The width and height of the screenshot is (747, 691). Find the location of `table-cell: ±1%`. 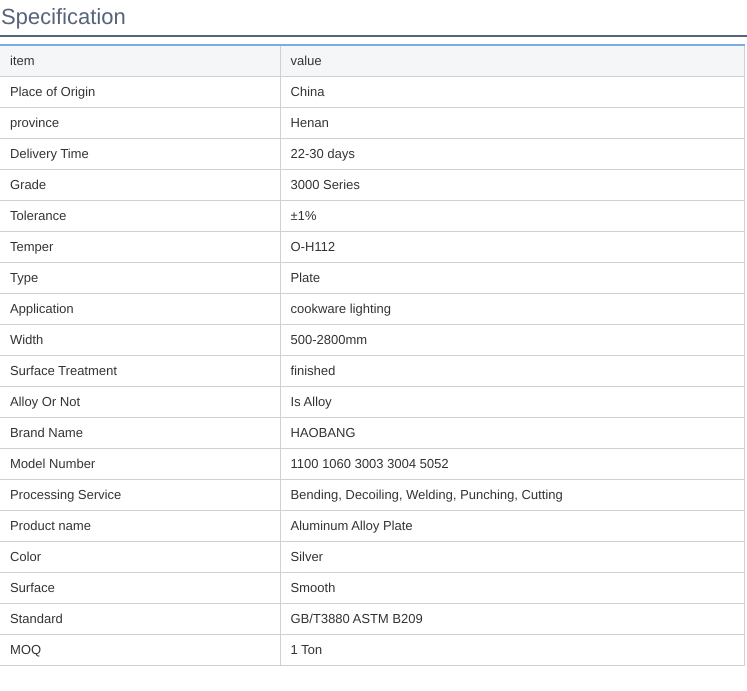

table-cell: ±1% is located at coordinates (512, 215).